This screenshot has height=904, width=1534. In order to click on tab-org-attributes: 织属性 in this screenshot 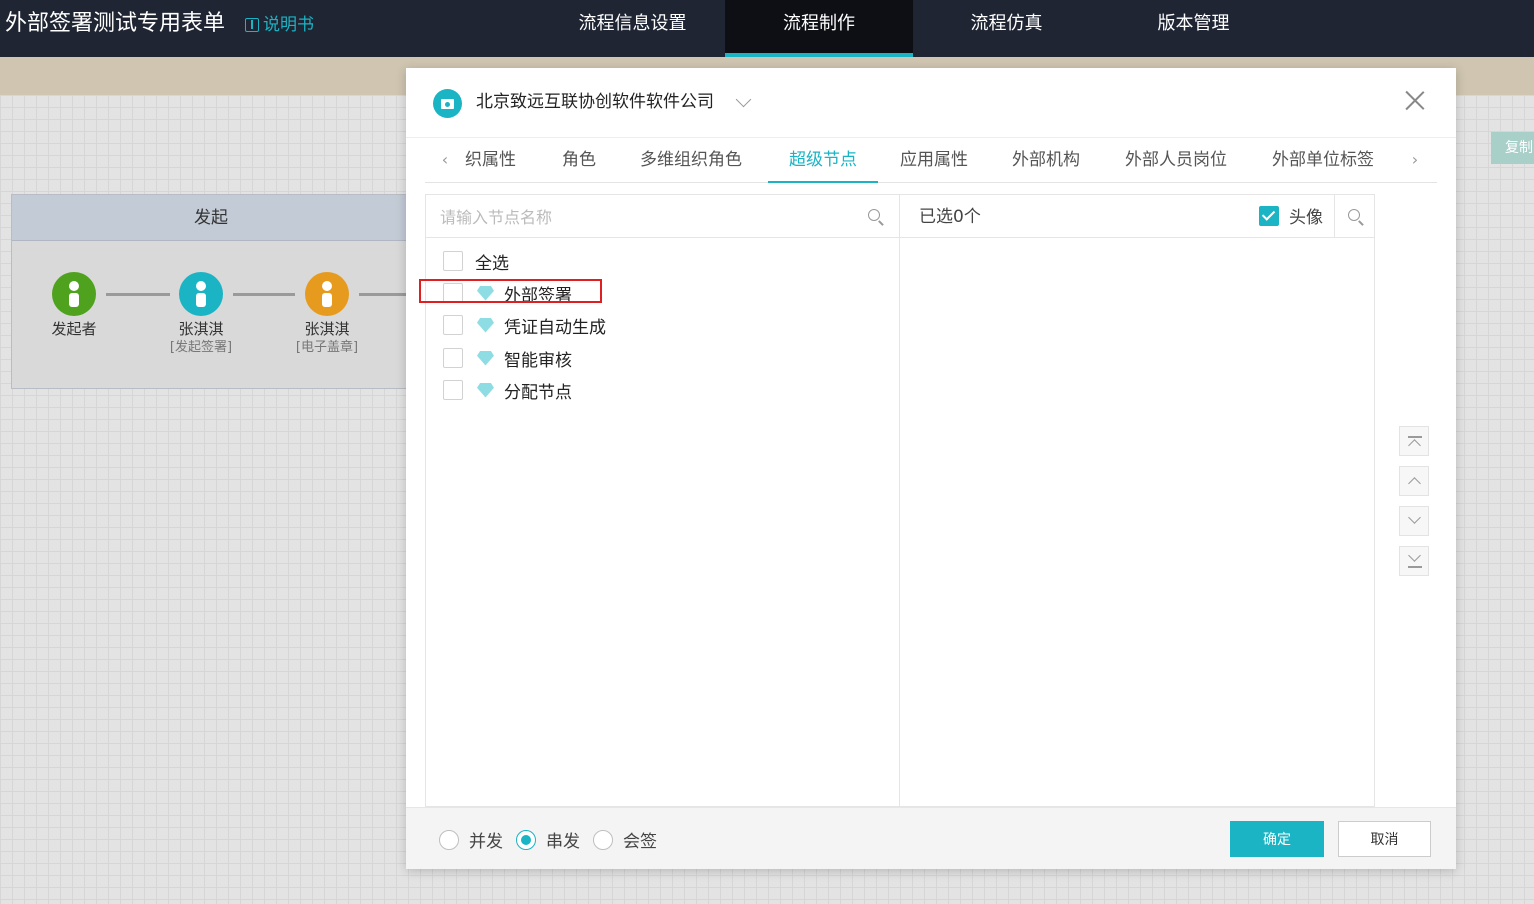, I will do `click(490, 160)`.